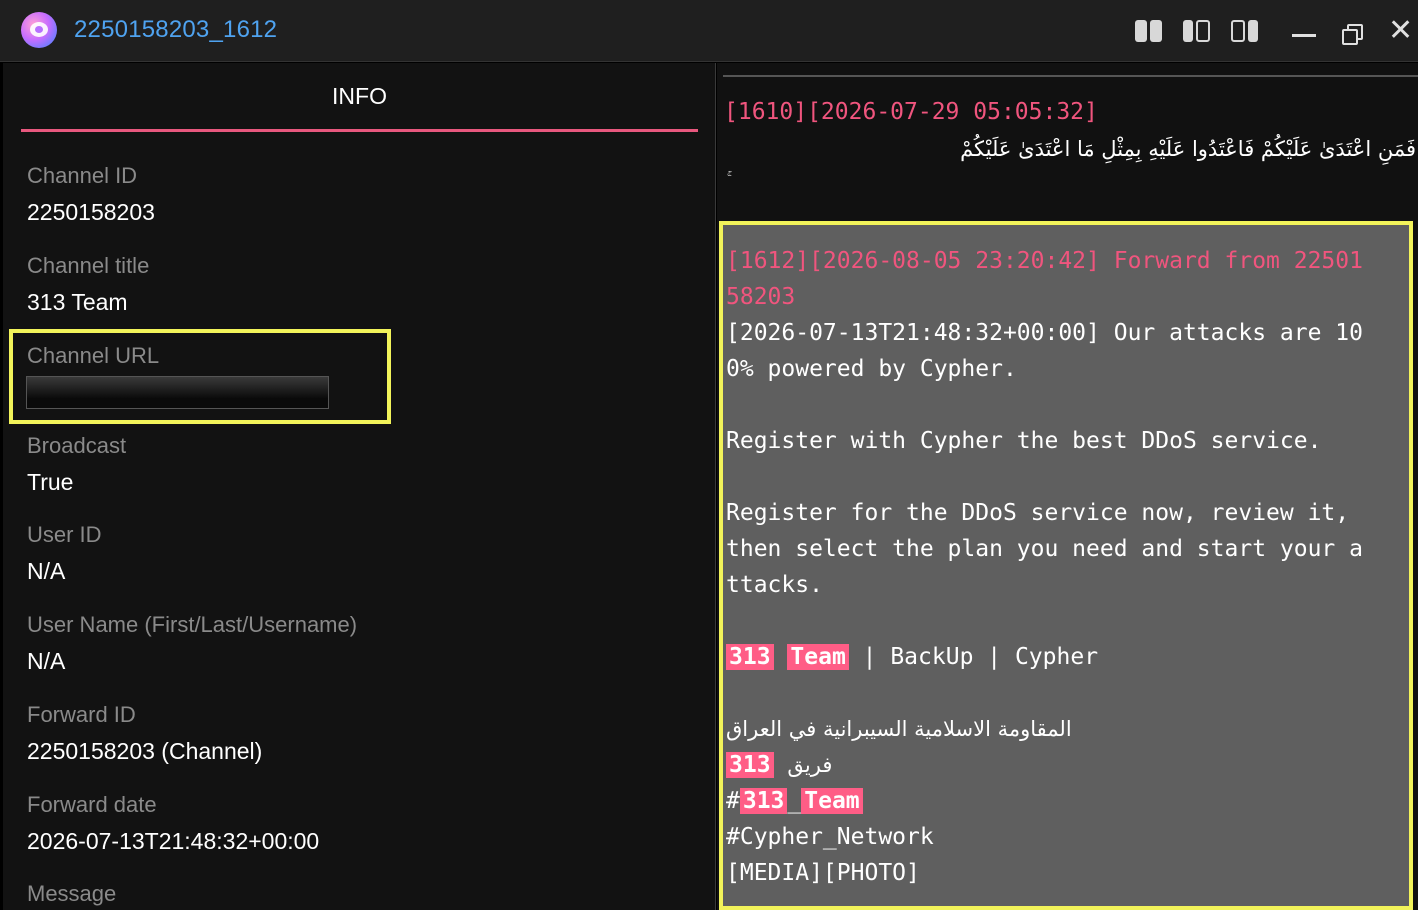  I want to click on message-line: 0% powered by Cypher., so click(871, 369).